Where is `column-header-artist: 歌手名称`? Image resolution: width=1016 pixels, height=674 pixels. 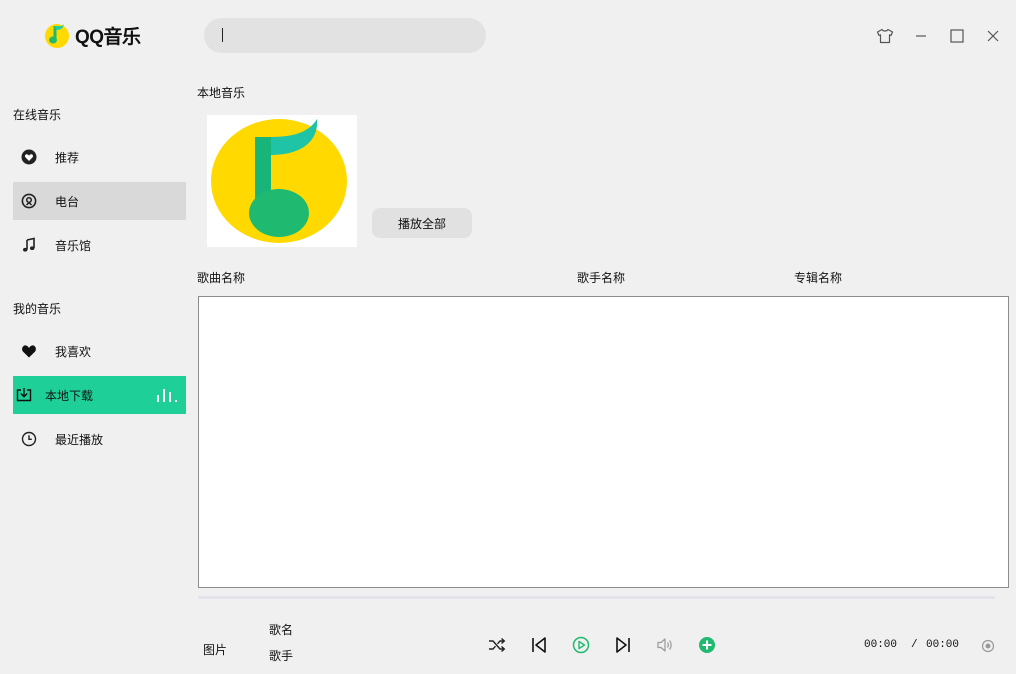
column-header-artist: 歌手名称 is located at coordinates (601, 277).